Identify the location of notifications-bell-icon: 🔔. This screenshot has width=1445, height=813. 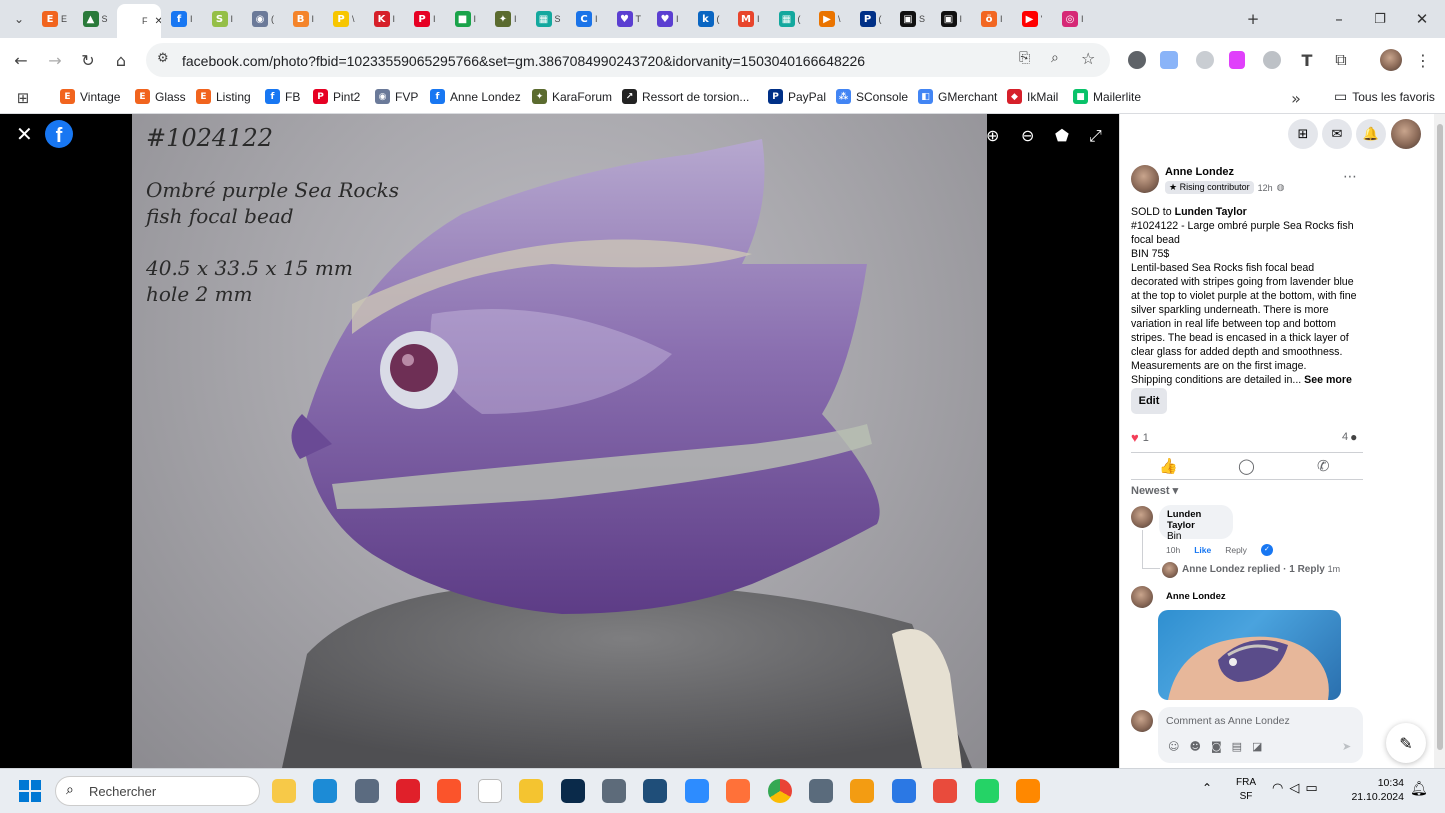
(1371, 134).